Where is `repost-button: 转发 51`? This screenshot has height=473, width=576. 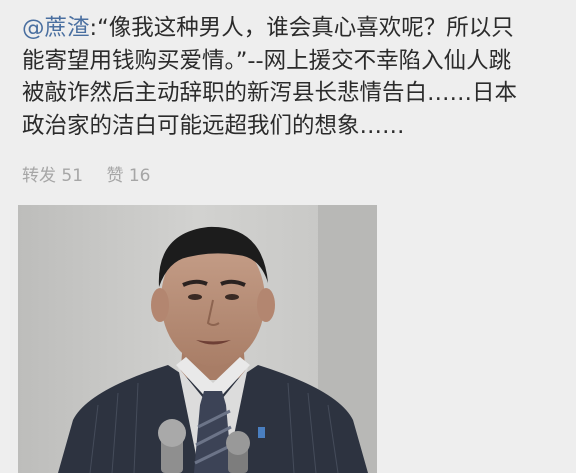
repost-button: 转发 51 is located at coordinates (52, 176).